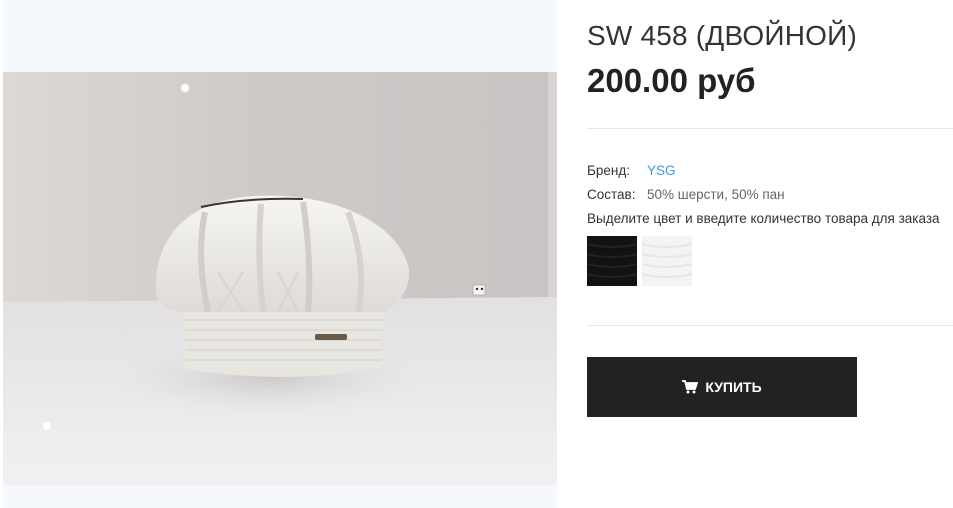 The image size is (953, 508). What do you see at coordinates (661, 170) in the screenshot?
I see `brand-link: YSG` at bounding box center [661, 170].